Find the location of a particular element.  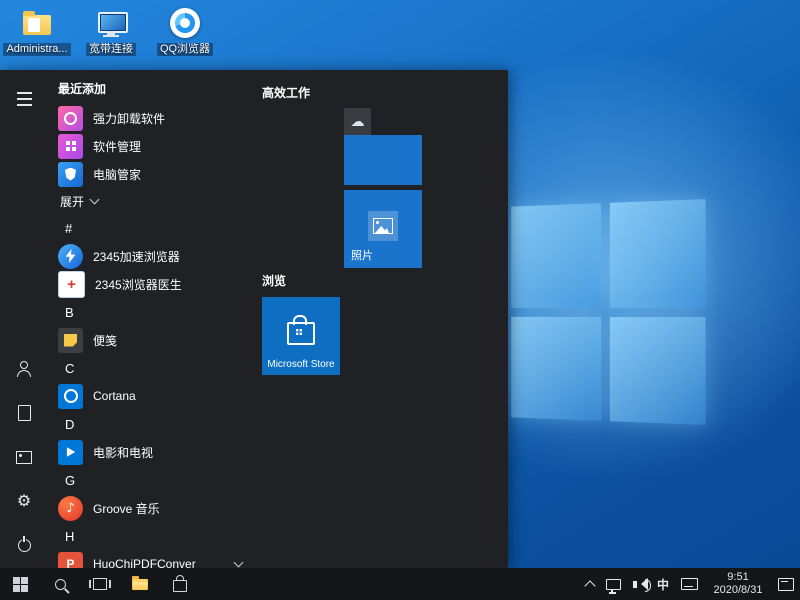

desktop-icons: Administra... 宽带连接 QQ浏览器 is located at coordinates (109, 31).